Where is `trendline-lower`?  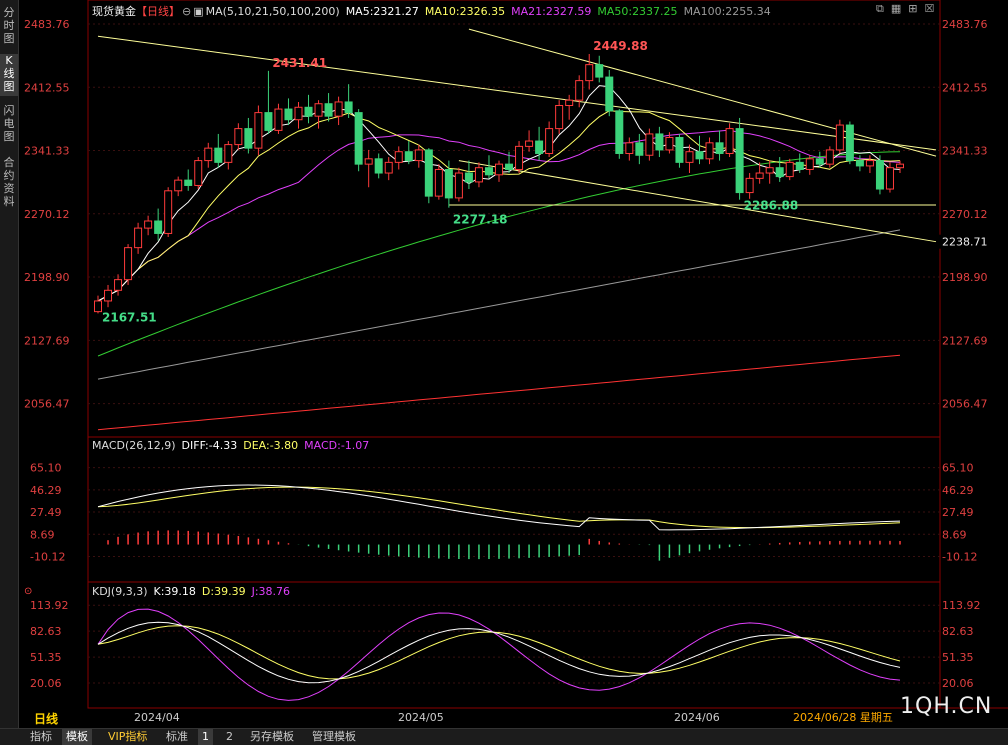 trendline-lower is located at coordinates (697, 201).